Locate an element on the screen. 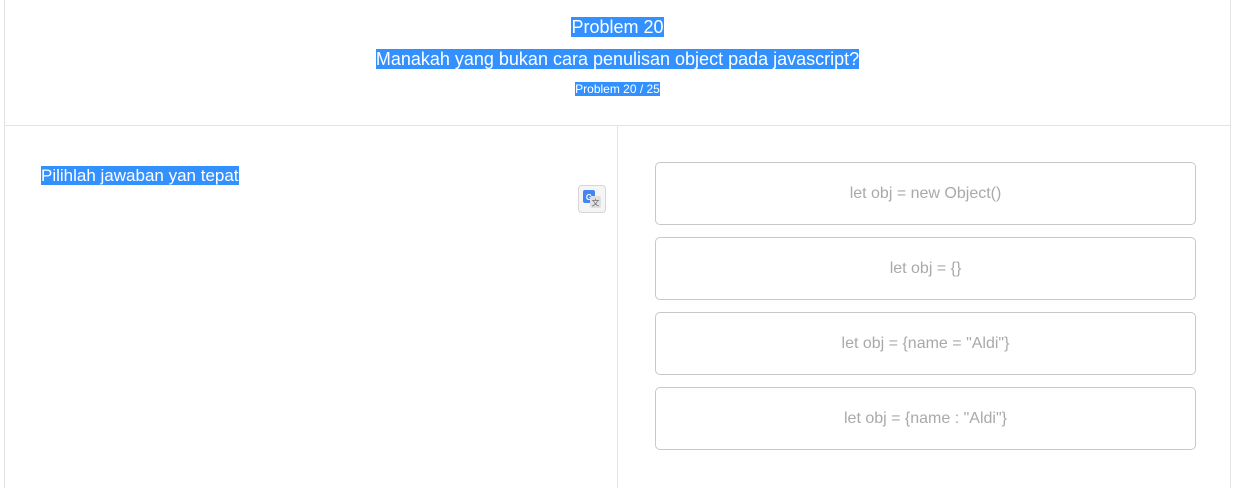 Image resolution: width=1239 pixels, height=488 pixels. translate-button: G 文 is located at coordinates (592, 199).